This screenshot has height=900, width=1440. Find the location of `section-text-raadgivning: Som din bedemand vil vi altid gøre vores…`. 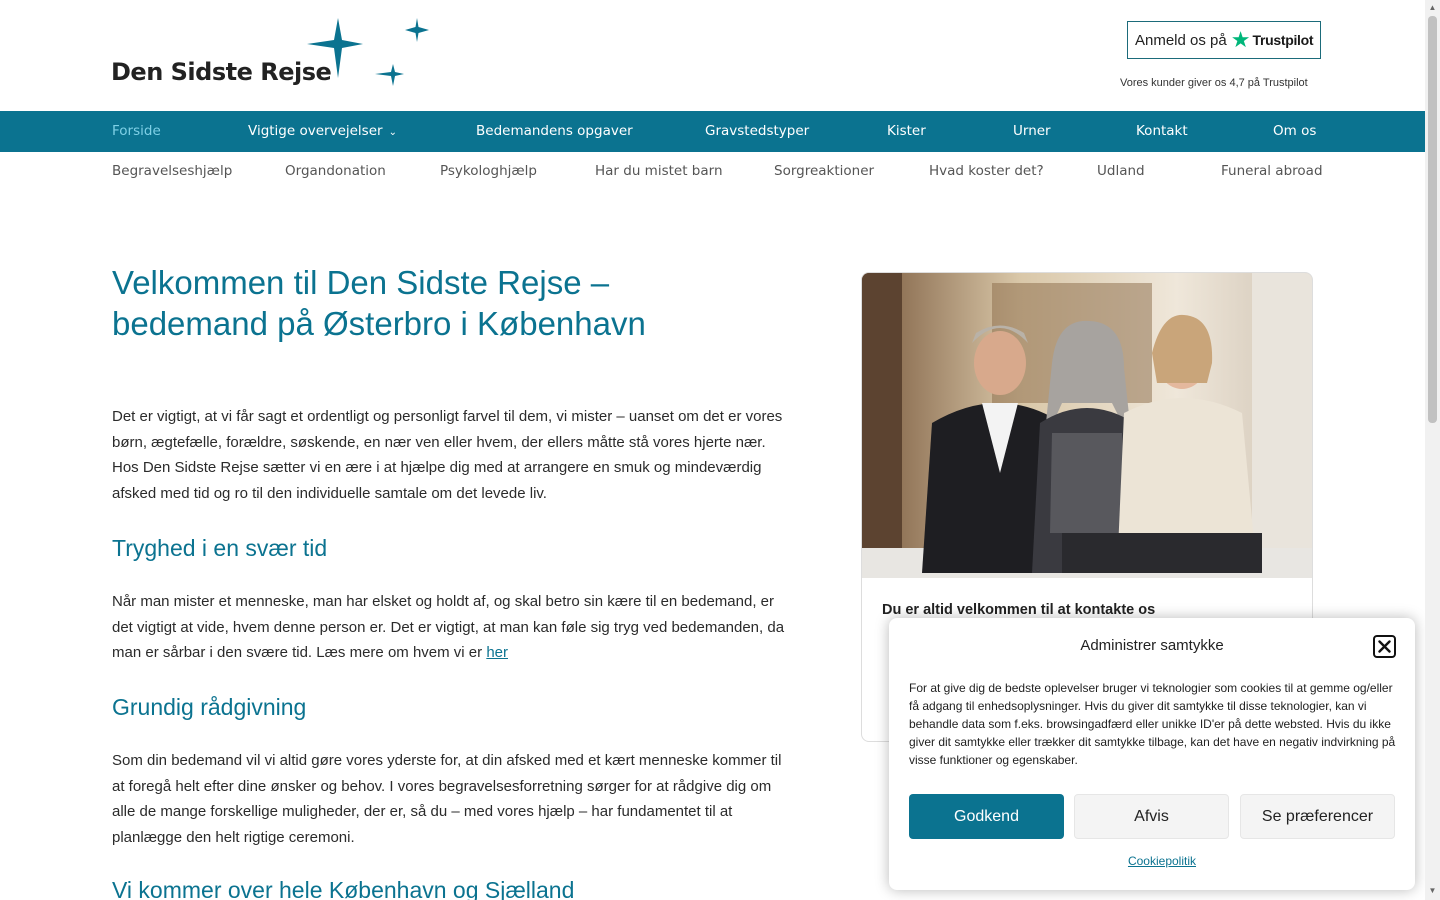

section-text-raadgivning: Som din bedemand vil vi altid gøre vores… is located at coordinates (447, 799).